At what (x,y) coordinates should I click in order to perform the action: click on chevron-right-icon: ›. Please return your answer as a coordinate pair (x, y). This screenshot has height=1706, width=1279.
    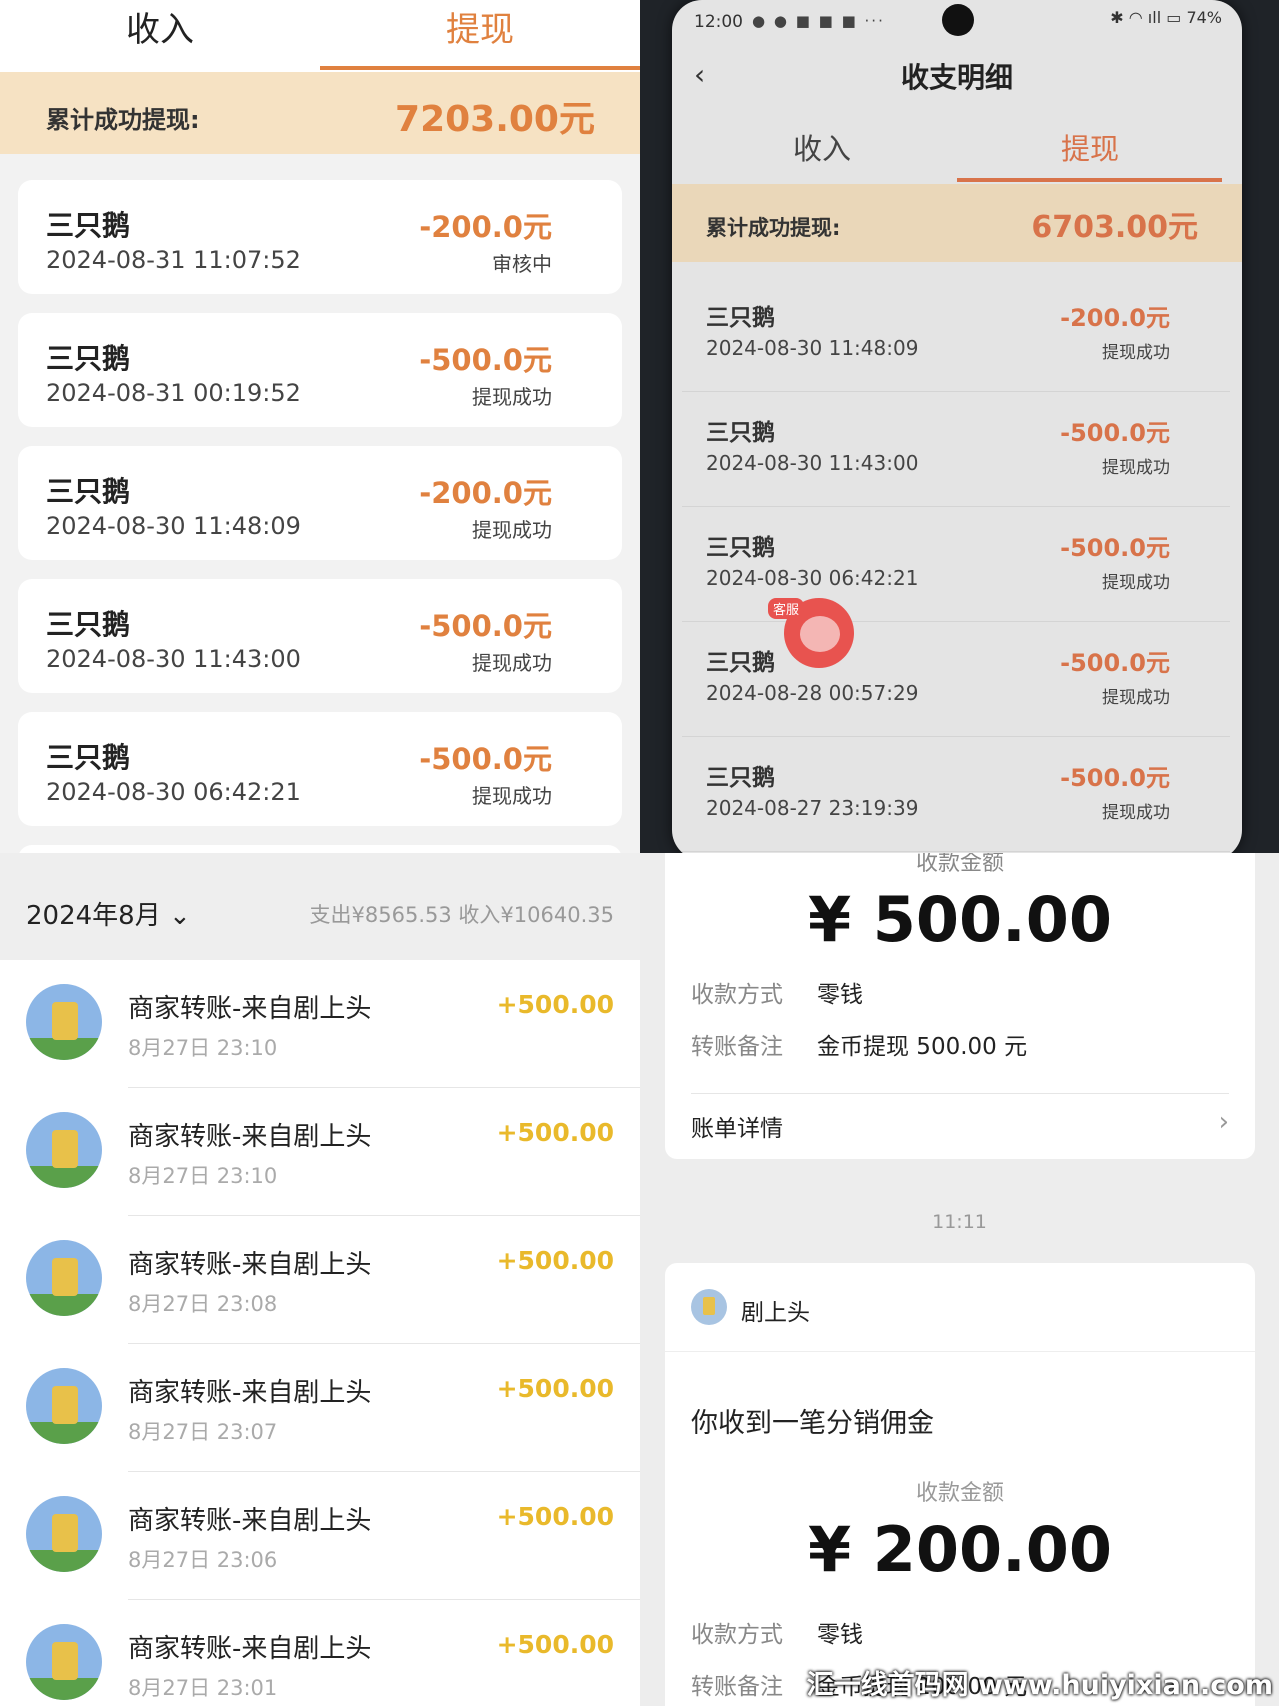
    Looking at the image, I should click on (1224, 1122).